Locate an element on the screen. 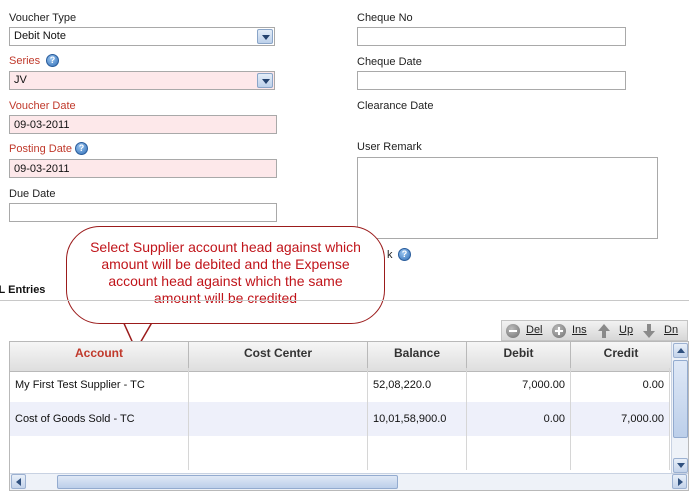 The height and width of the screenshot is (492, 689). partial-label: k is located at coordinates (390, 255).